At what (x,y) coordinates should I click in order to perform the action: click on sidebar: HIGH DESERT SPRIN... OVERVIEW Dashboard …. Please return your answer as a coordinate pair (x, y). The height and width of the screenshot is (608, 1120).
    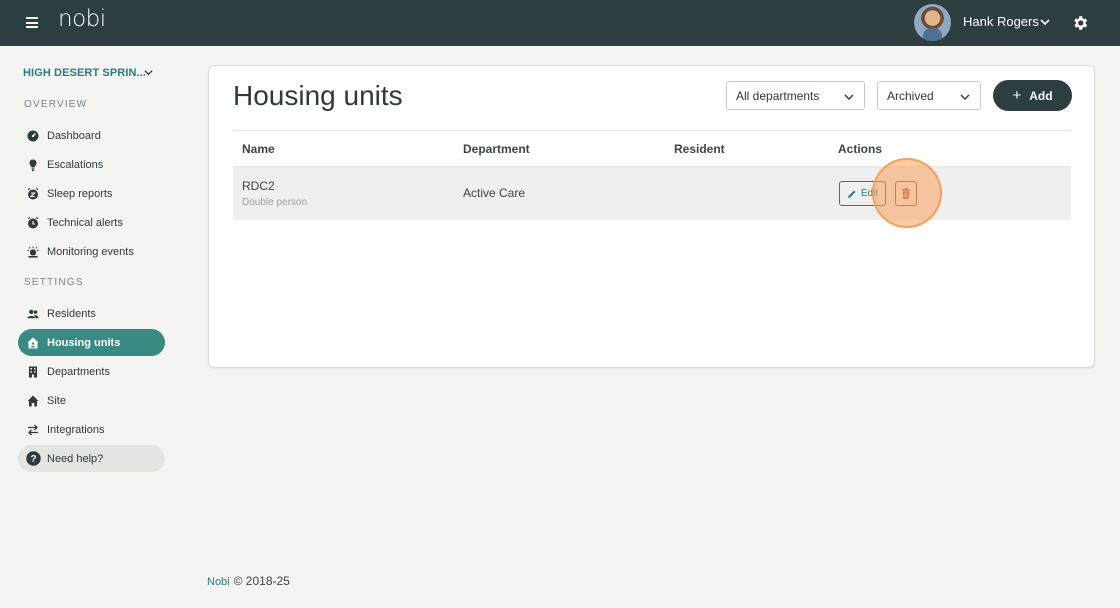
    Looking at the image, I should click on (90, 327).